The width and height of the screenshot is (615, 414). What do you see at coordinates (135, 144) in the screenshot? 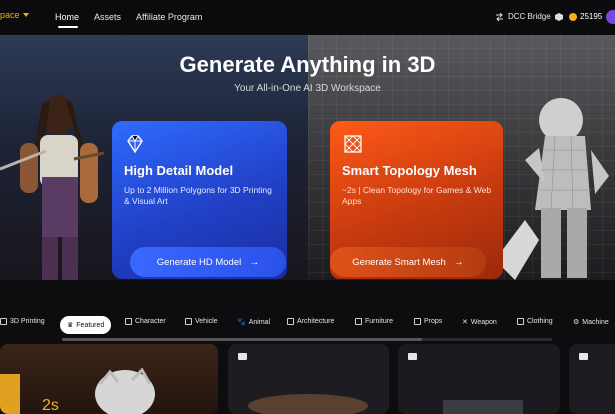
I see `diamond-icon` at bounding box center [135, 144].